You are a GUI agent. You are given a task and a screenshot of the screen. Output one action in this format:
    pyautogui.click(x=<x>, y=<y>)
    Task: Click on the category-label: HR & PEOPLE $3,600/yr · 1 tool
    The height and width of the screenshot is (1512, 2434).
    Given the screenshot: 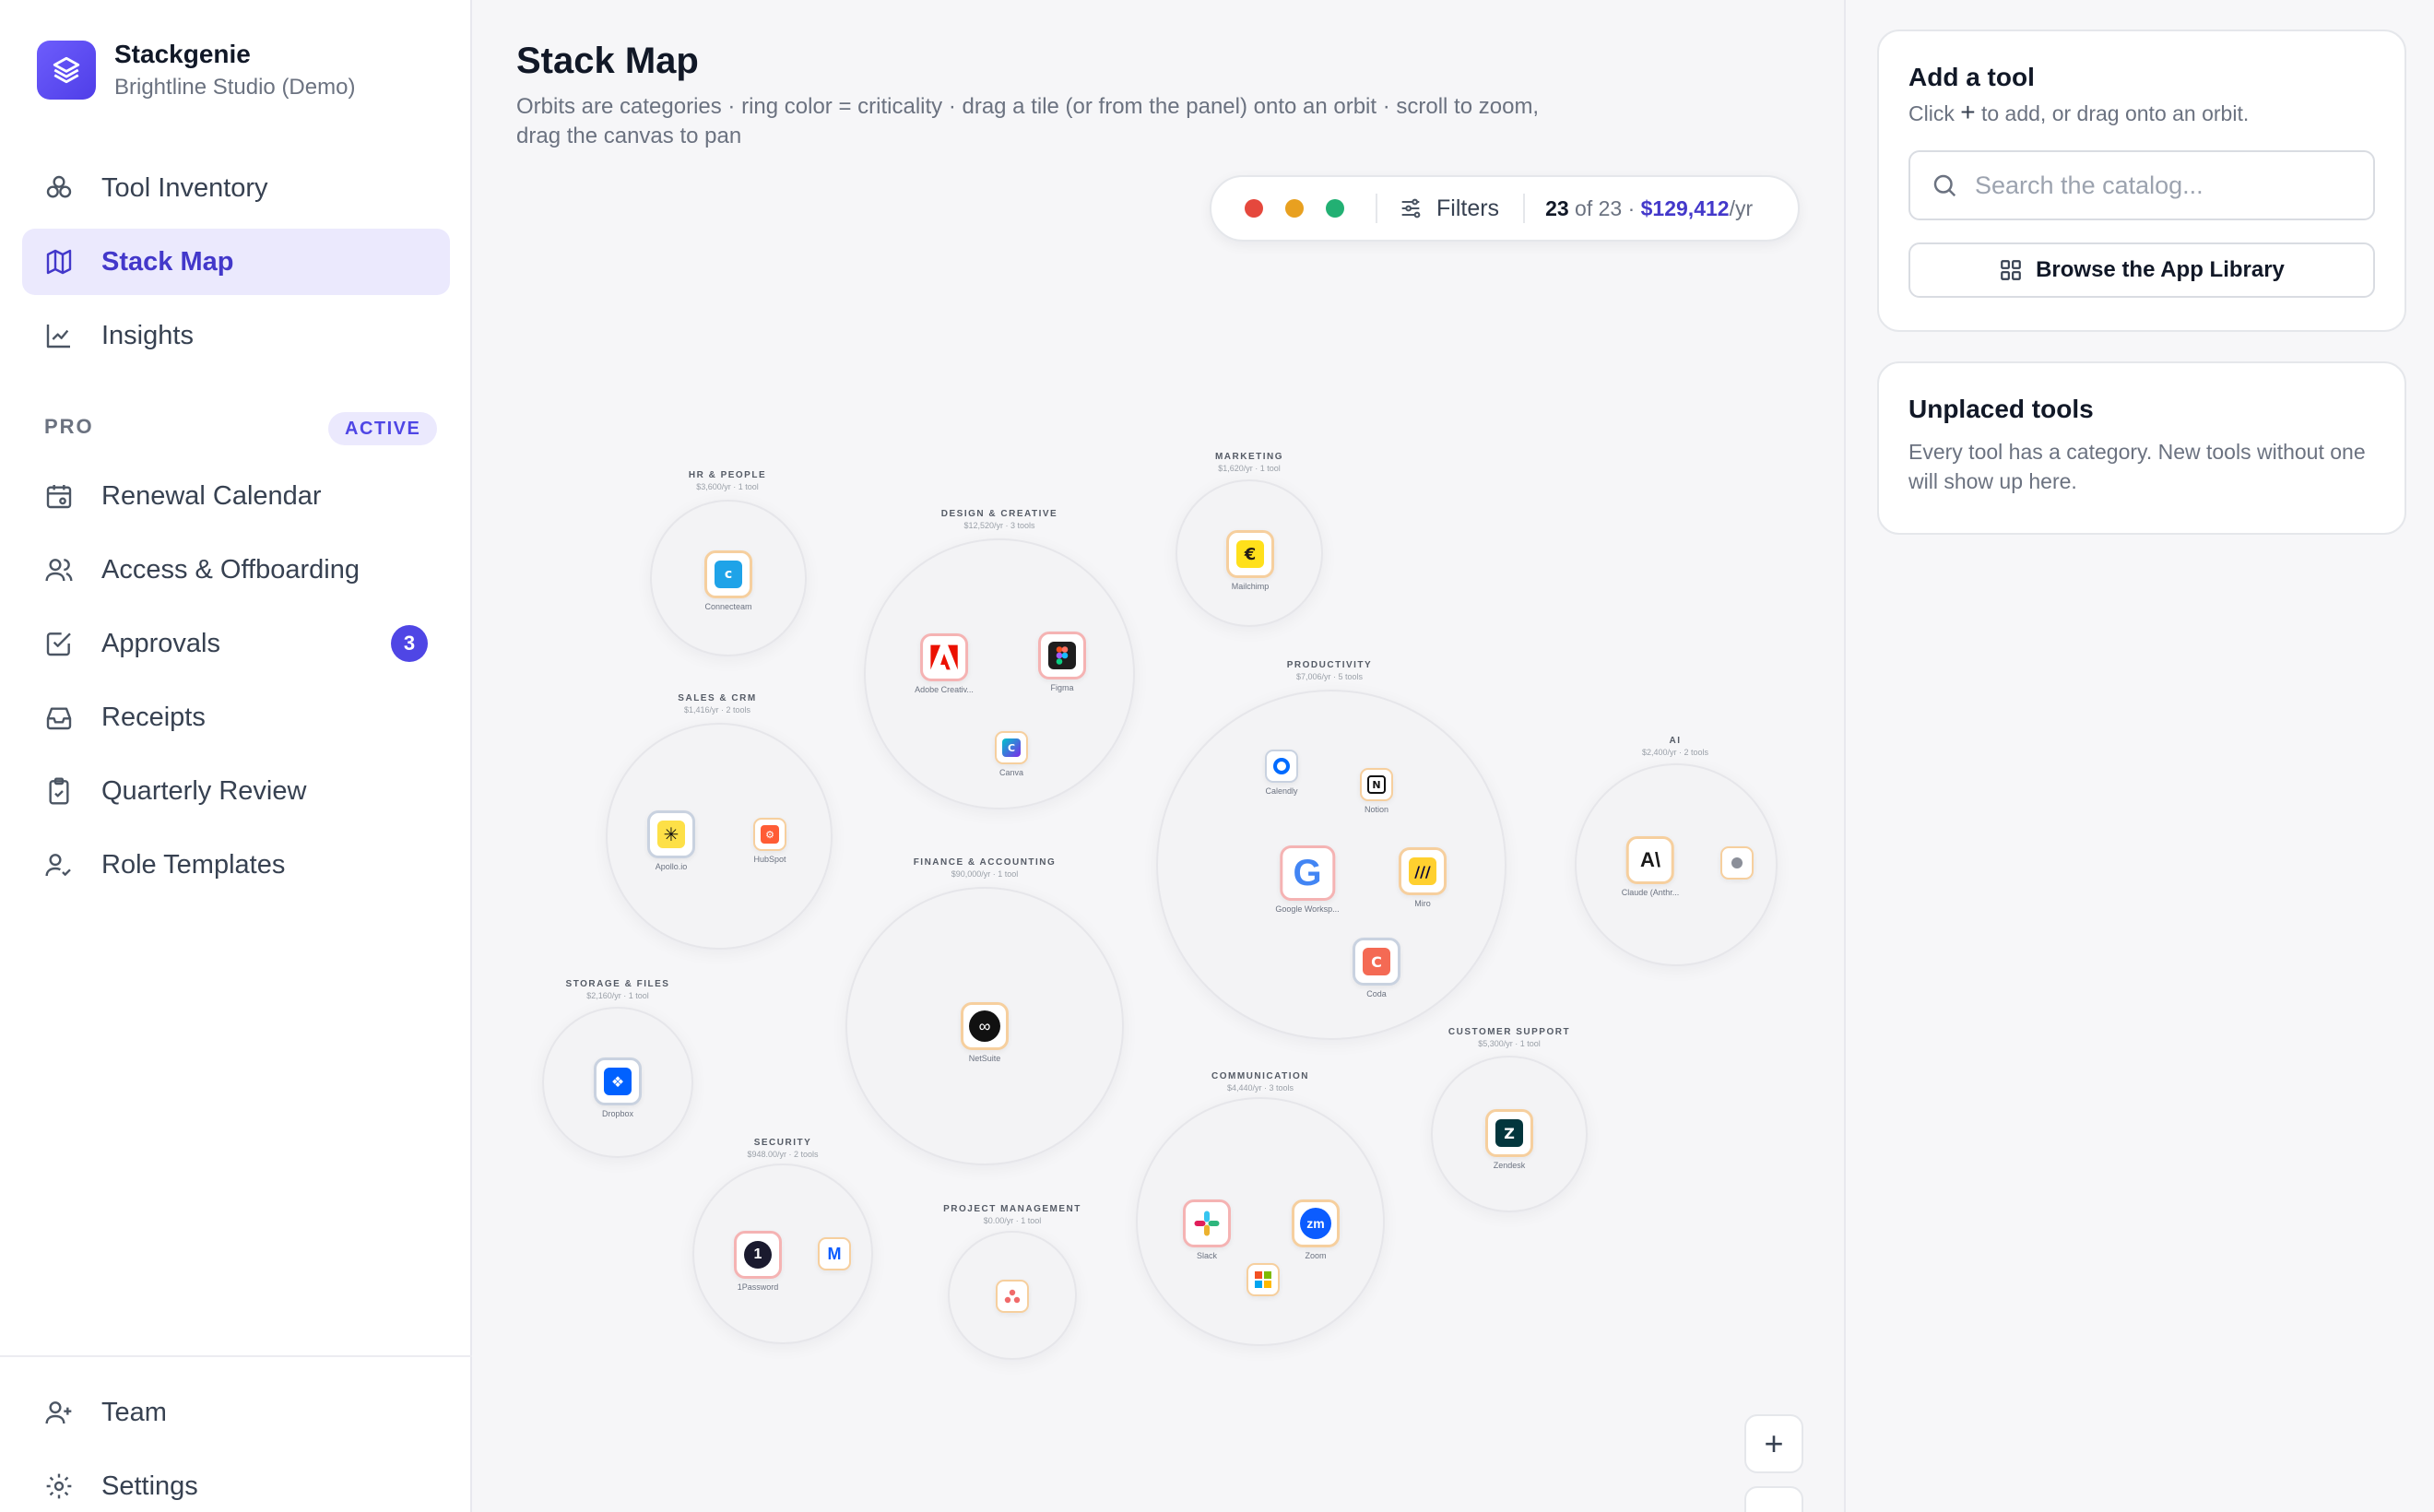 What is the action you would take?
    pyautogui.click(x=727, y=481)
    